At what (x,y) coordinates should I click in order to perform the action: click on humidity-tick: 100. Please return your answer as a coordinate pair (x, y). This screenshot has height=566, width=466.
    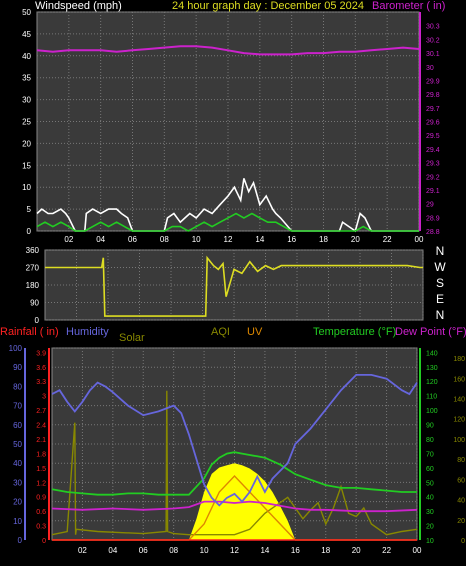
    Looking at the image, I should click on (16, 348).